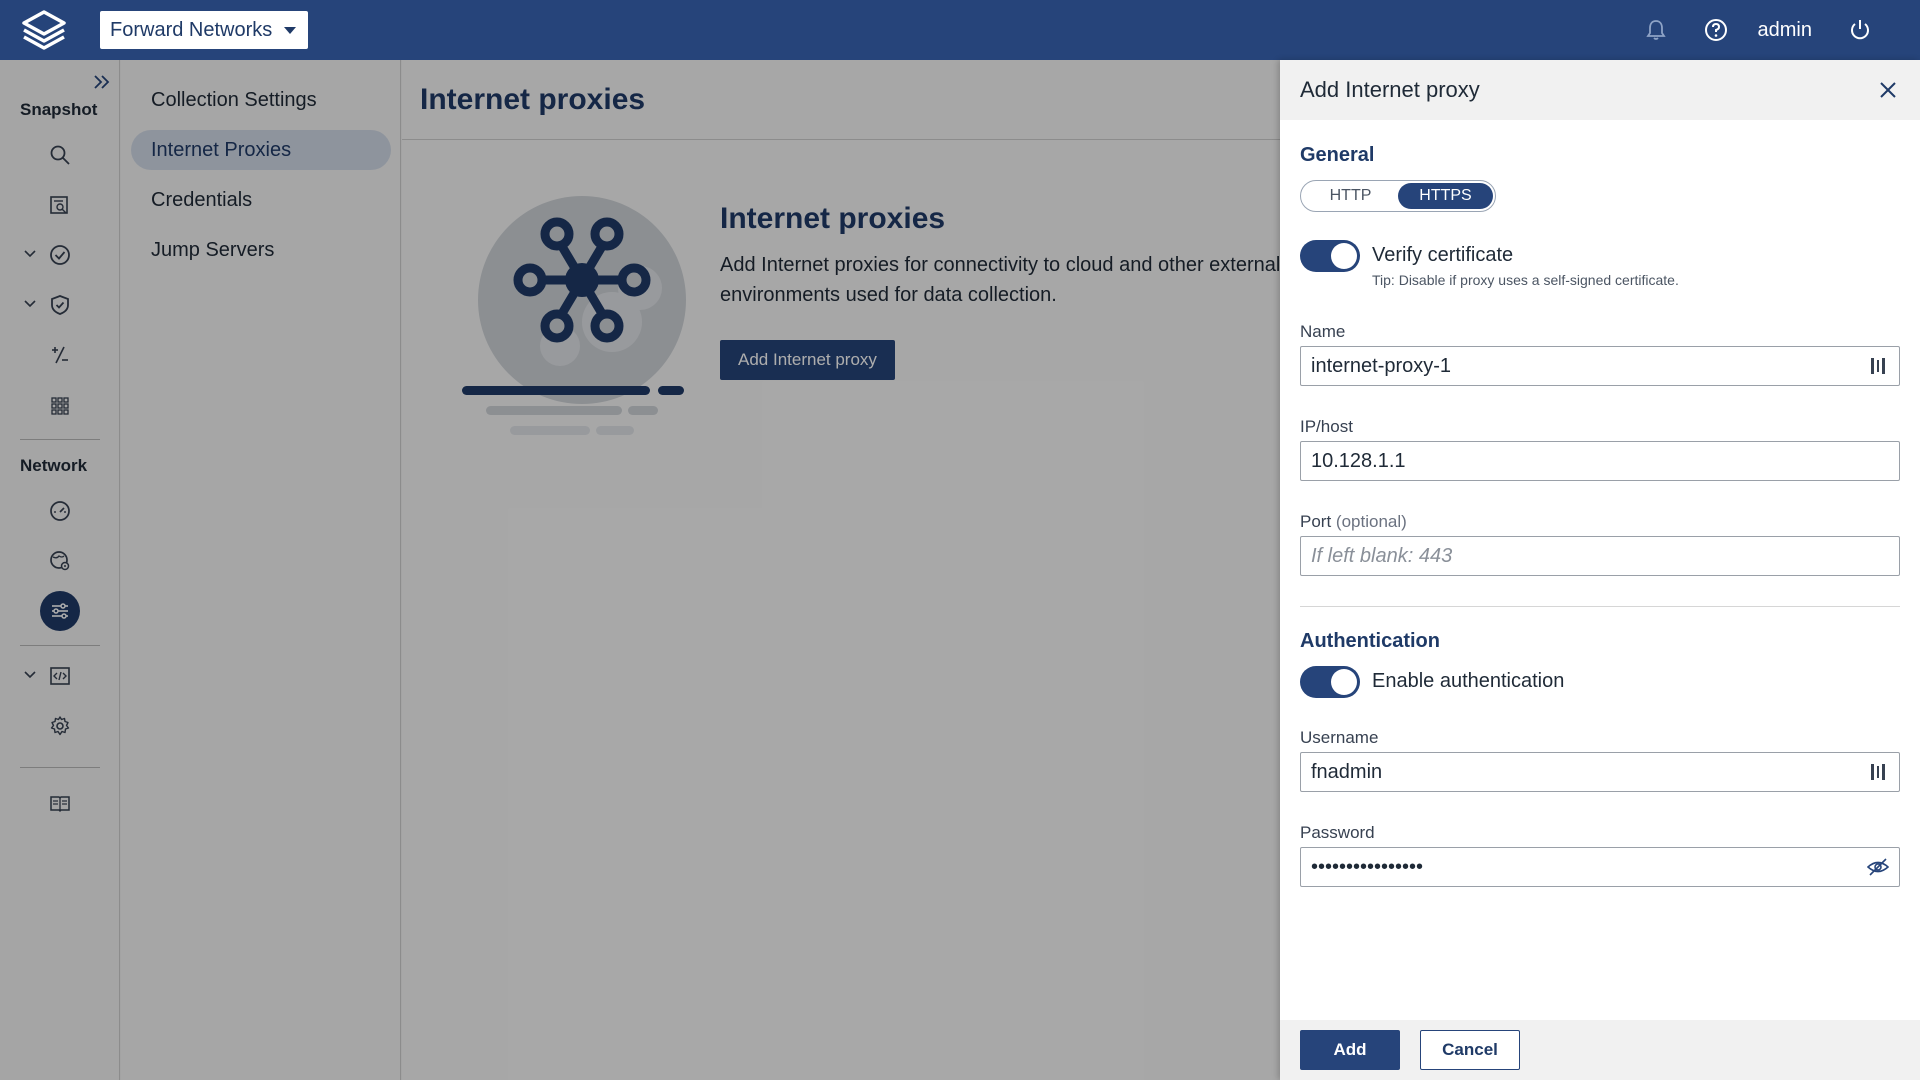  I want to click on user-name: admin, so click(1788, 30).